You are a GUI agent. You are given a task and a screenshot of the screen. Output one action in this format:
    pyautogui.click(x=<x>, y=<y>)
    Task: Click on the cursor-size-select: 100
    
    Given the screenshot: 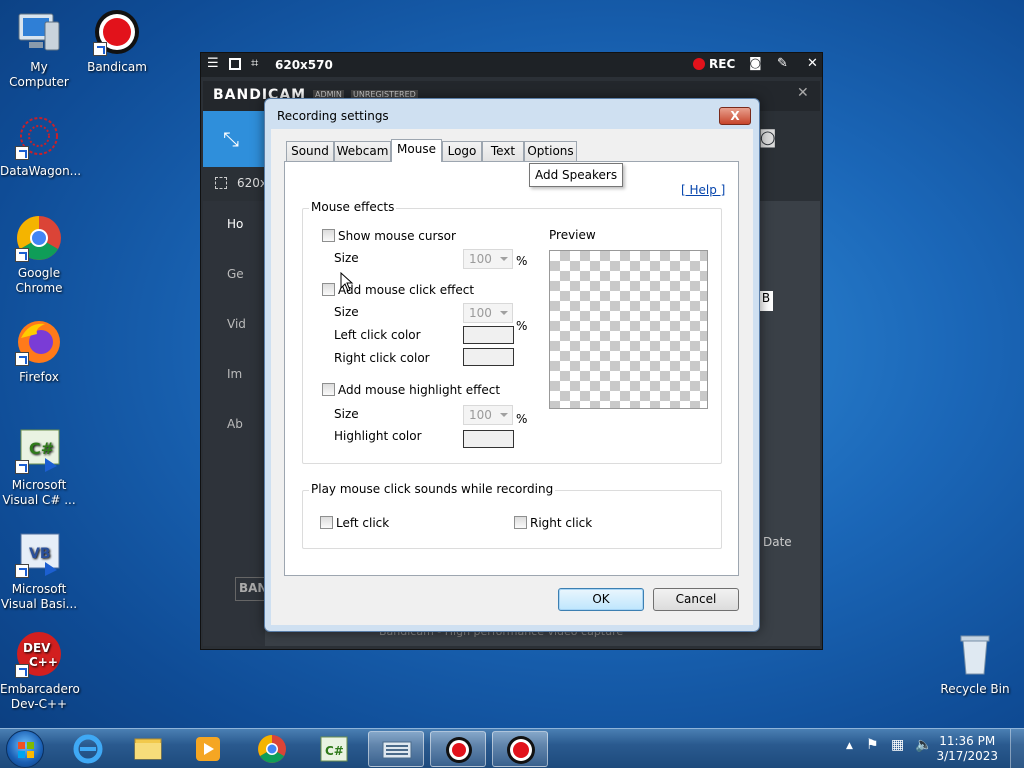 What is the action you would take?
    pyautogui.click(x=488, y=259)
    